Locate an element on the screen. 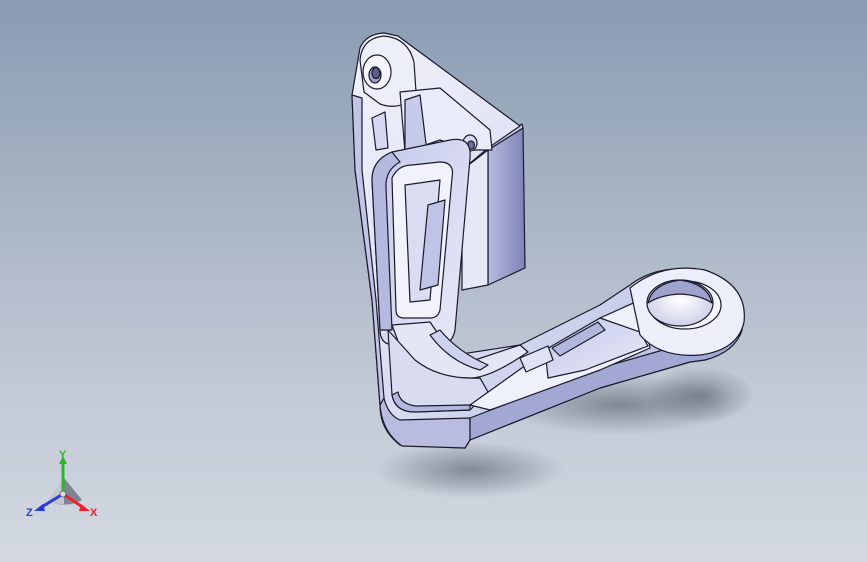  x-axis-label: X is located at coordinates (94, 513).